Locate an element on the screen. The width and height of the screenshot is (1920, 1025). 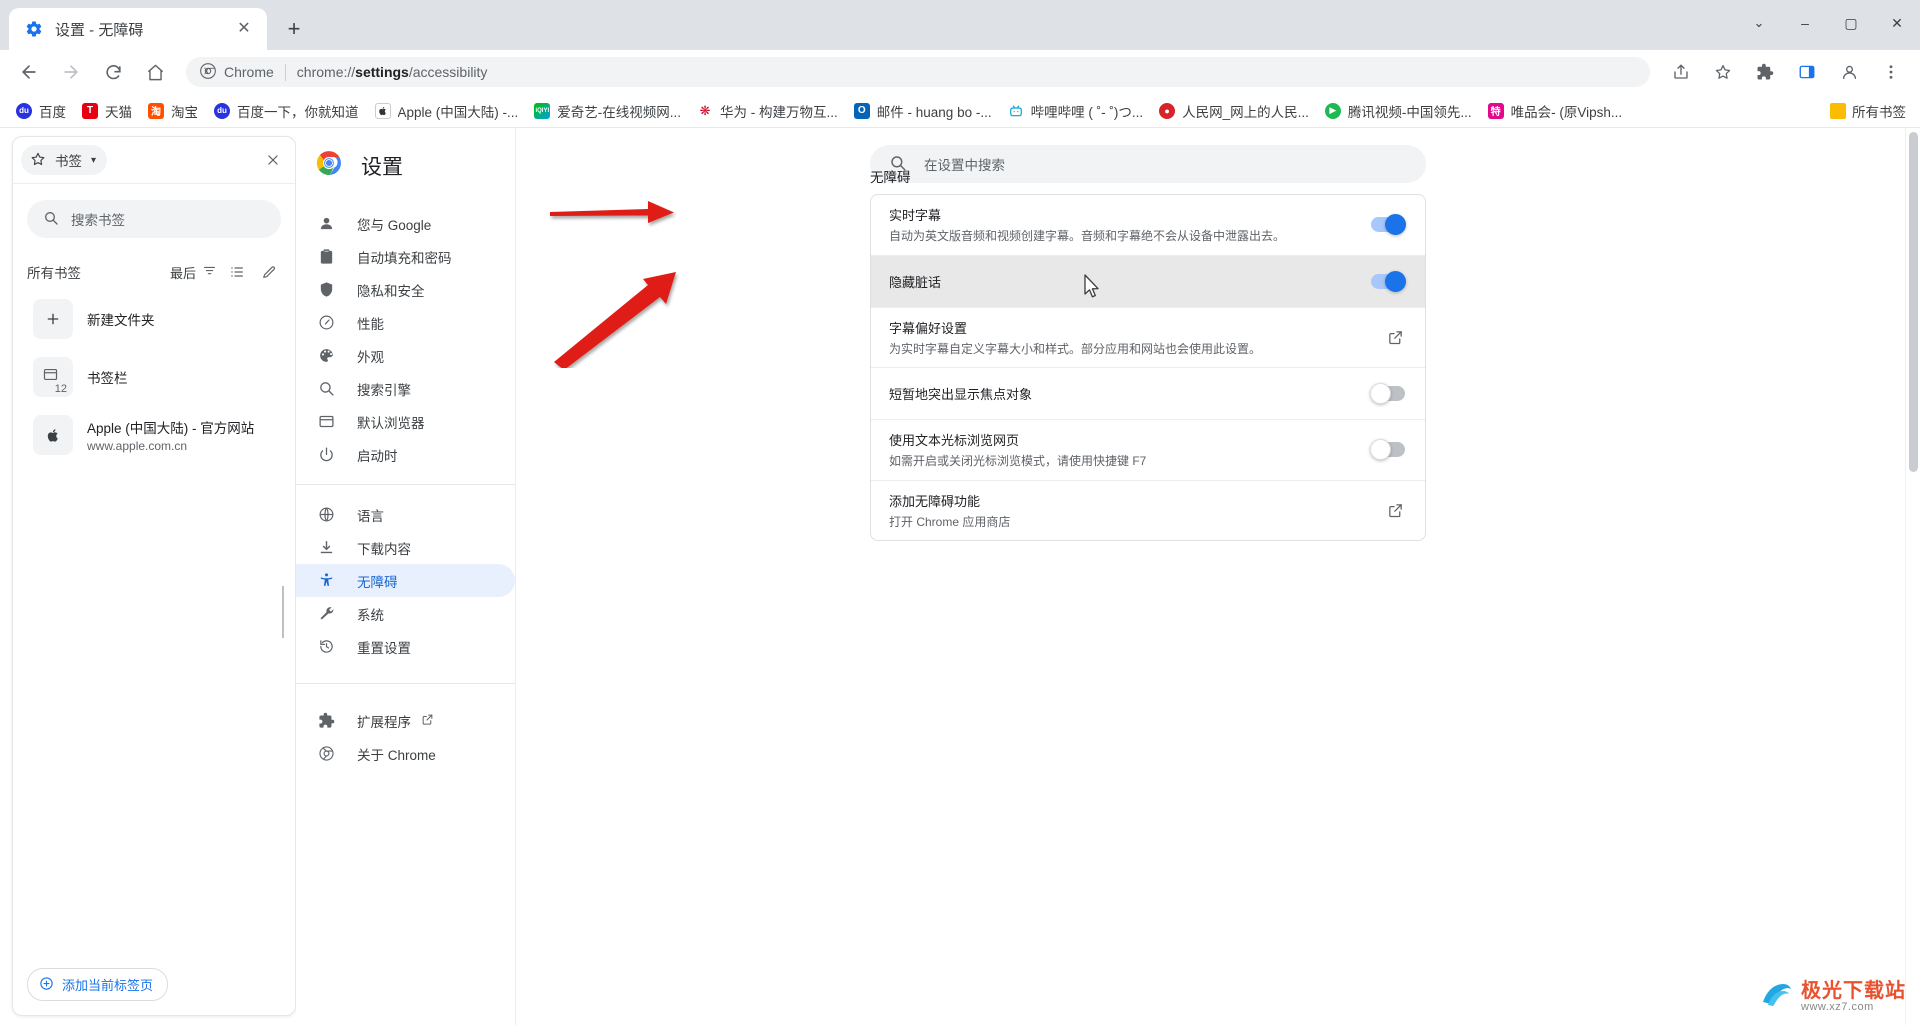
sort-control: 最后 is located at coordinates (193, 272).